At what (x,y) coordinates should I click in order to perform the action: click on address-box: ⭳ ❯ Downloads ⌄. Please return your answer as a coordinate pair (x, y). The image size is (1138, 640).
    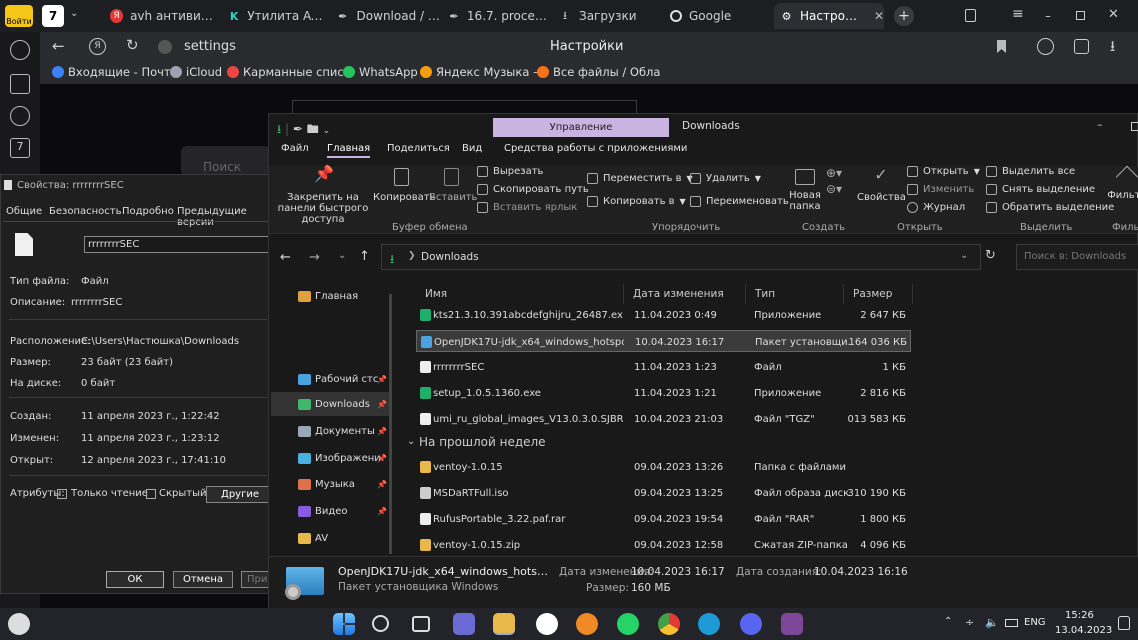
    Looking at the image, I should click on (681, 257).